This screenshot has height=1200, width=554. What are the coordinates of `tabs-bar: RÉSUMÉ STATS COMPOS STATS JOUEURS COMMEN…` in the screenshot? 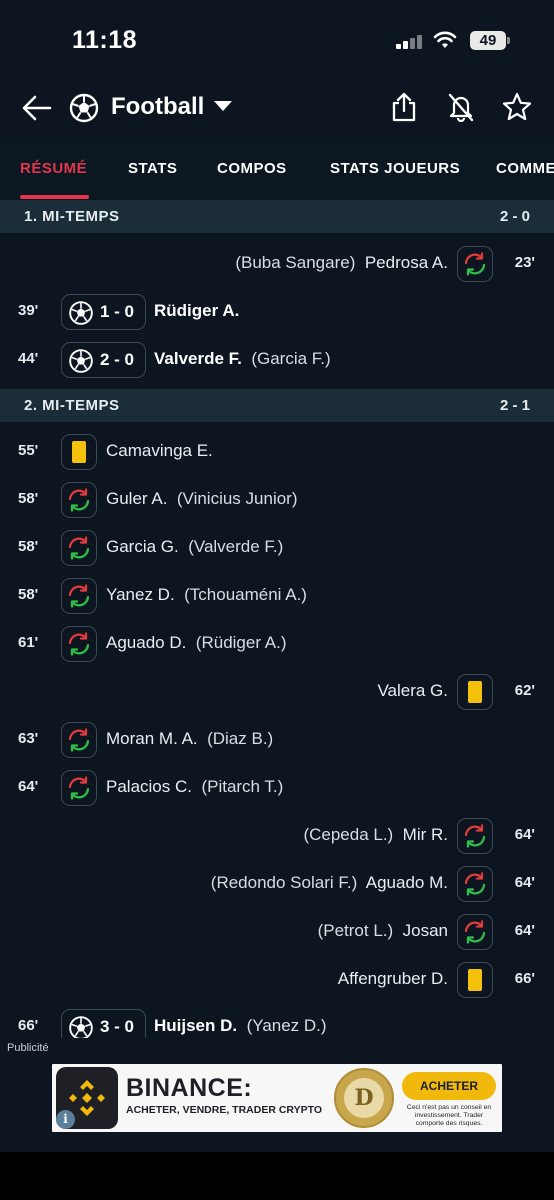 It's located at (277, 169).